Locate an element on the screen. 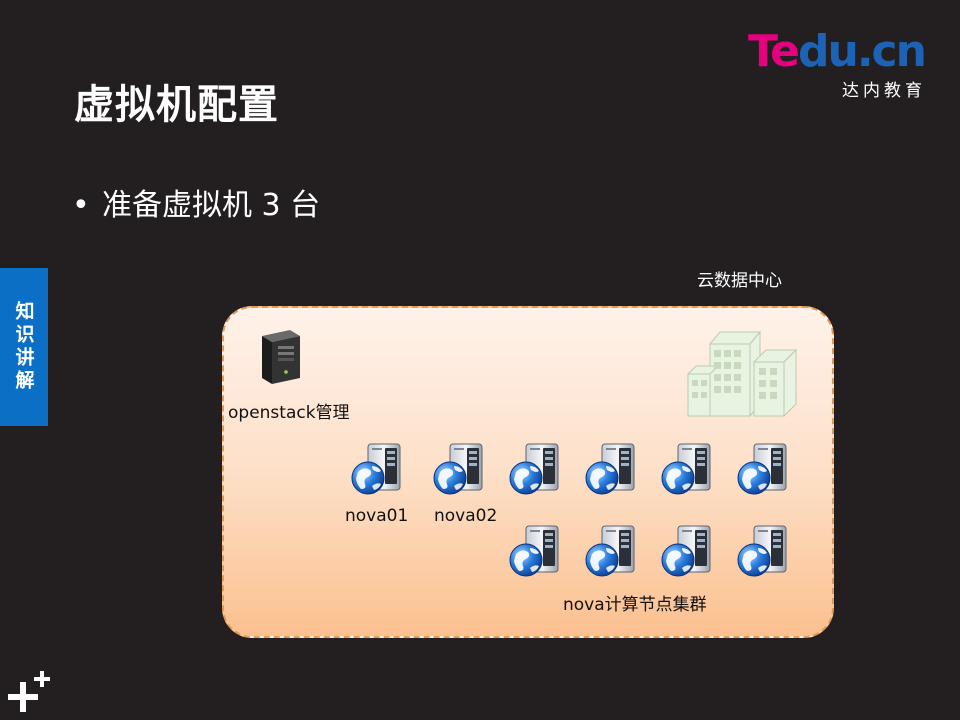 The width and height of the screenshot is (960, 720). node-label-nova01: nova01 is located at coordinates (377, 516).